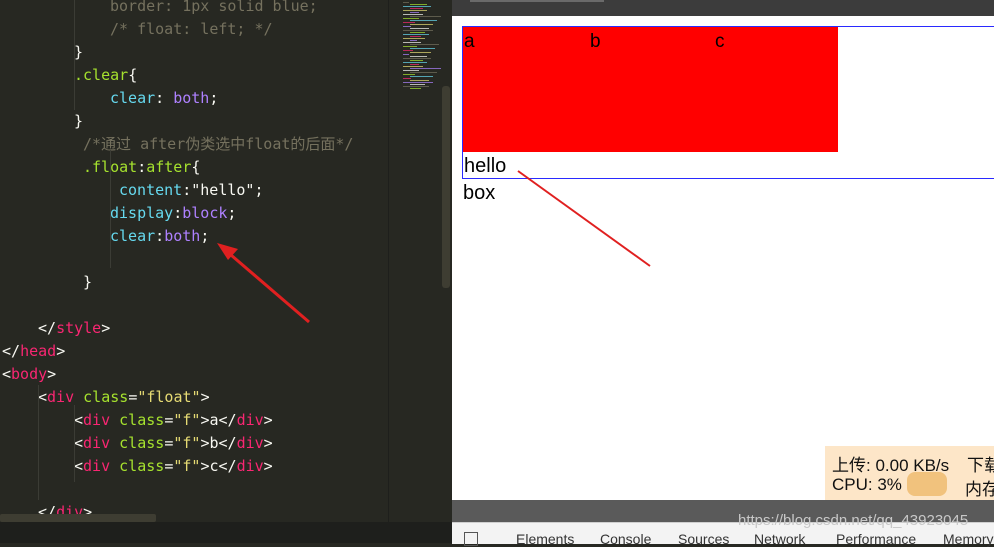 The width and height of the screenshot is (994, 547). What do you see at coordinates (891, 465) in the screenshot?
I see `upload-speed: 上传: 0.00 KB/s` at bounding box center [891, 465].